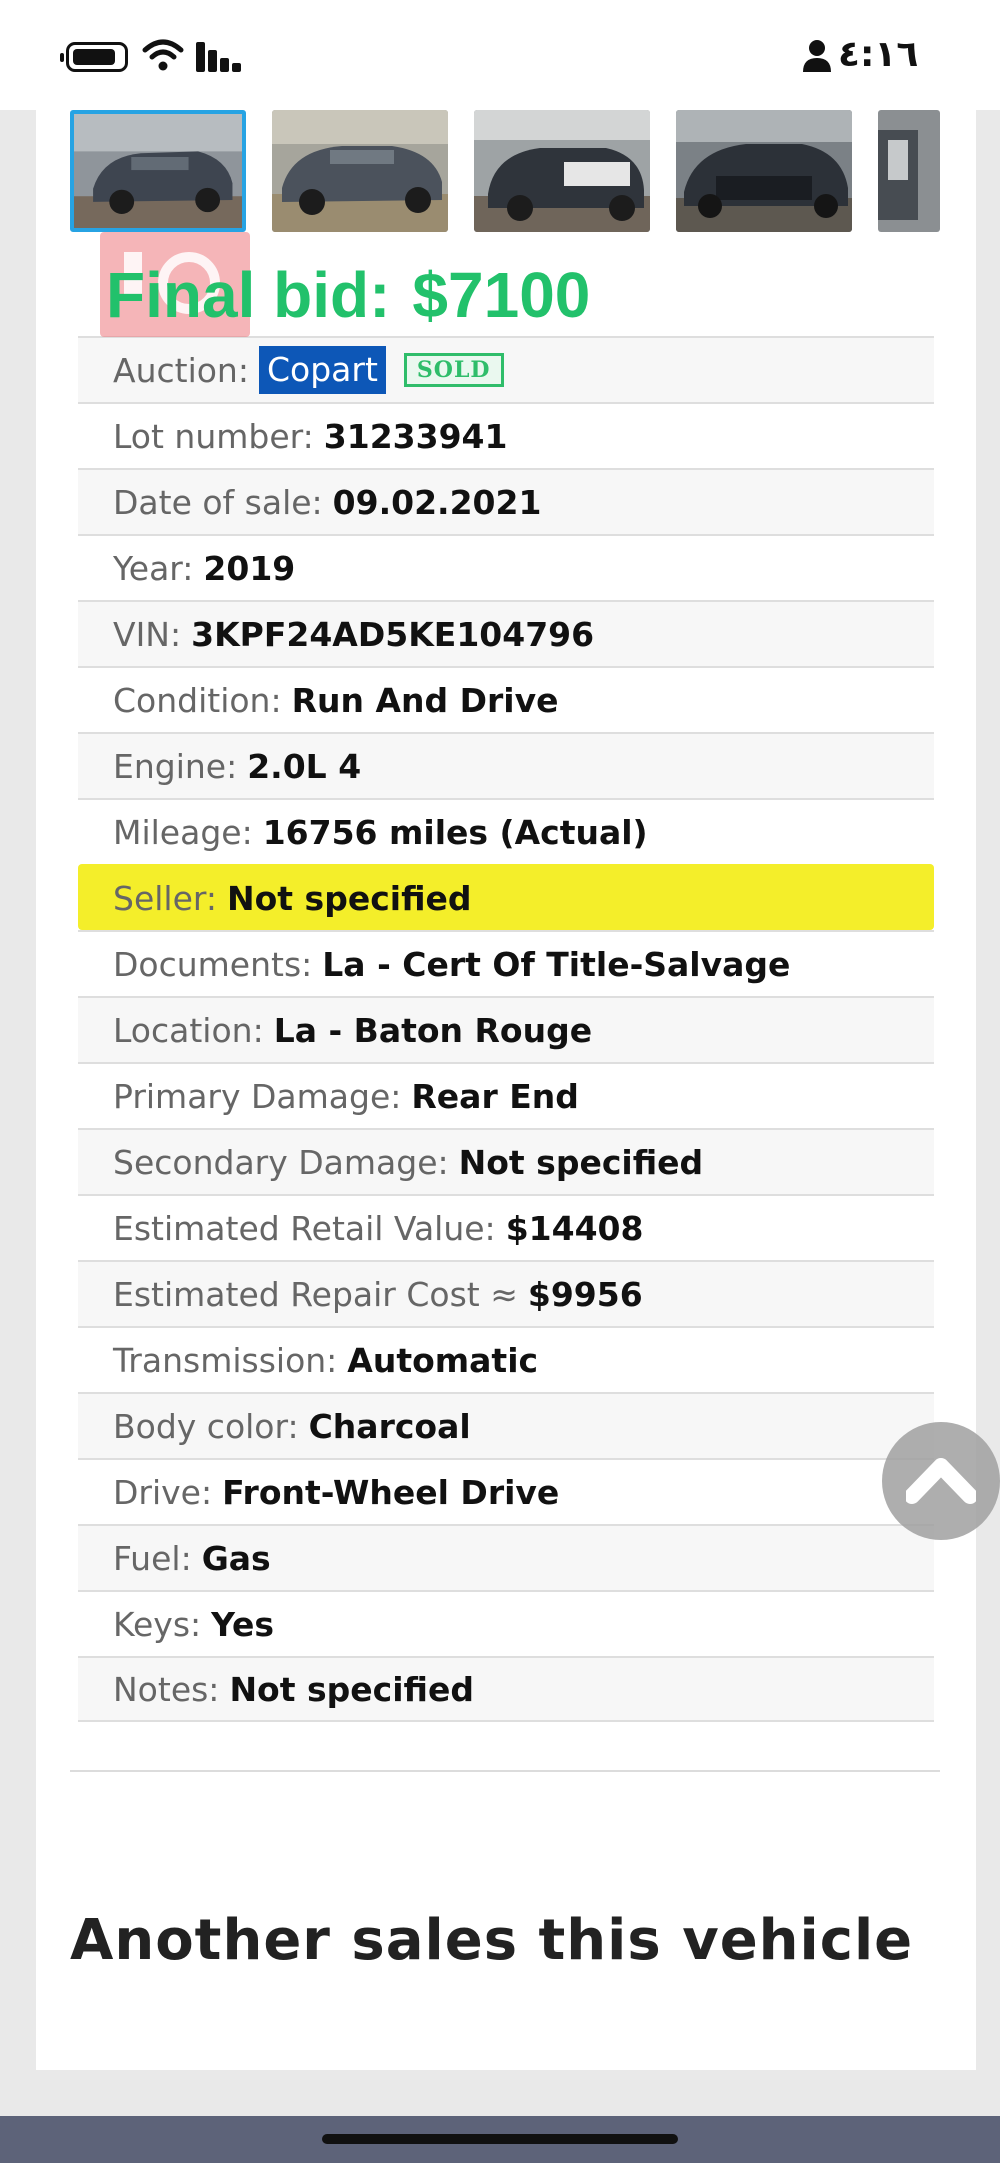 This screenshot has width=1000, height=2163. Describe the element at coordinates (183, 832) in the screenshot. I see `spec-label: Mileage:` at that location.